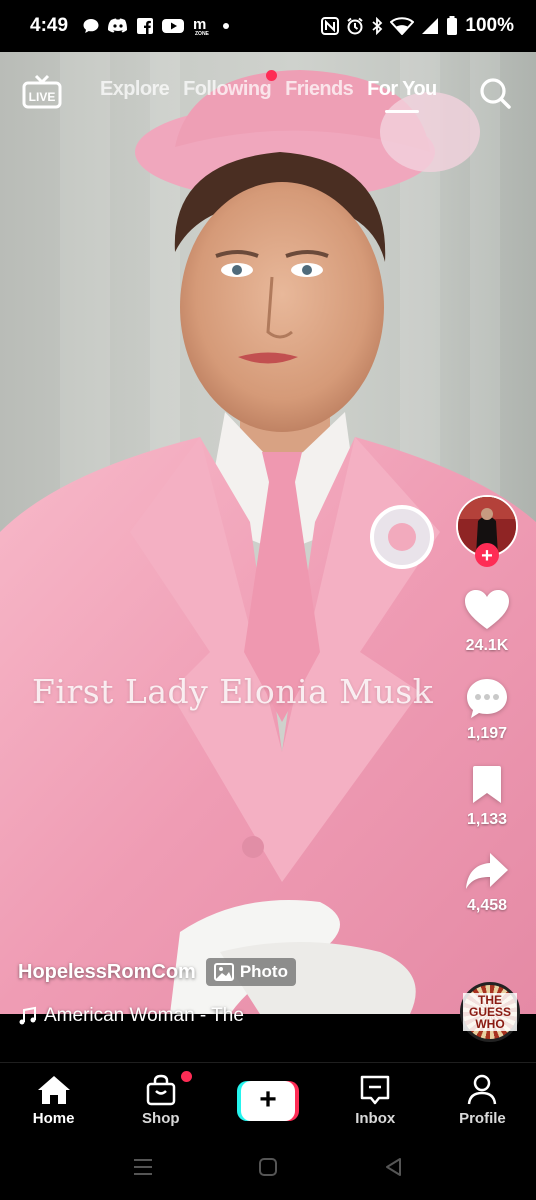 Image resolution: width=536 pixels, height=1200 pixels. Describe the element at coordinates (263, 971) in the screenshot. I see `photo-badge-label: Photo` at that location.